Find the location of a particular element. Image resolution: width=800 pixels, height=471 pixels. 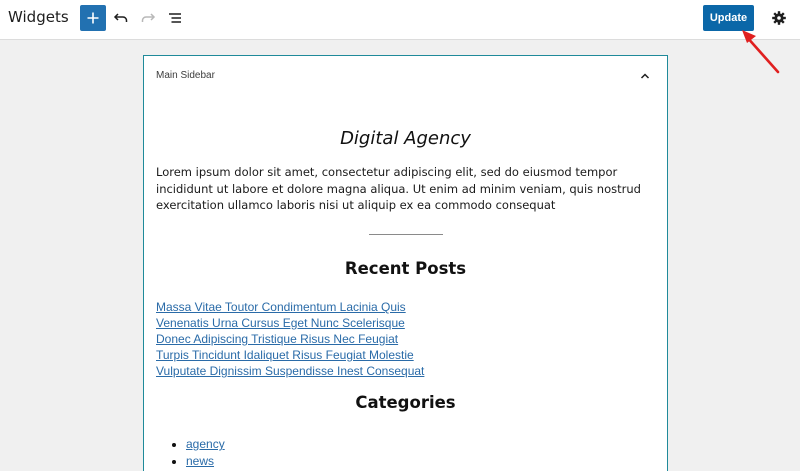

categories-heading: Categories is located at coordinates (405, 402).